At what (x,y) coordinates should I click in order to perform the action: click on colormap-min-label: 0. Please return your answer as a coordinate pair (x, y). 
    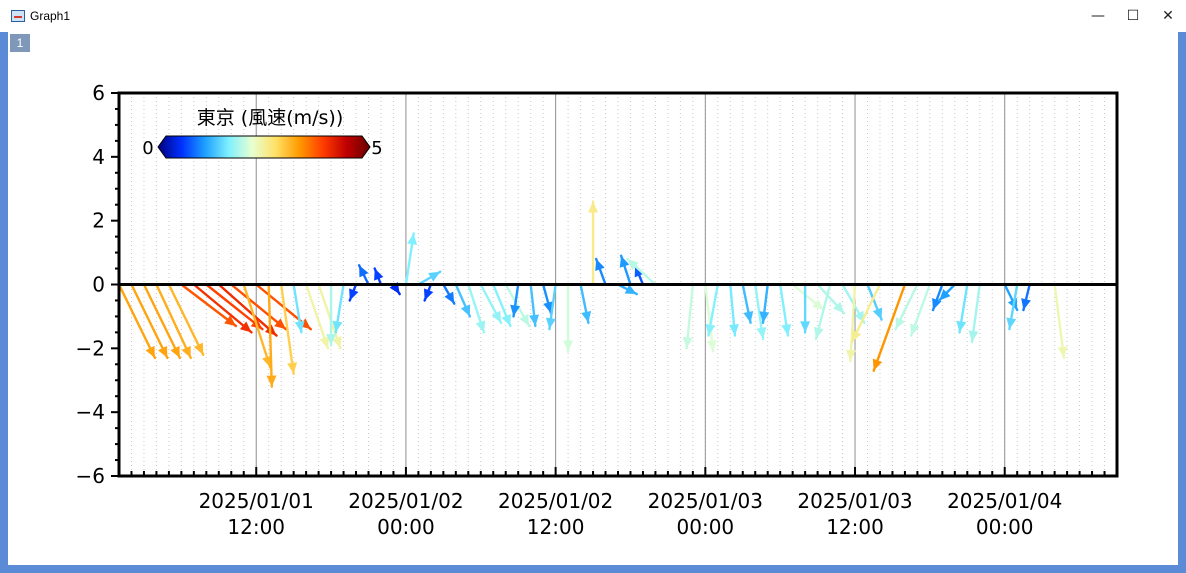
    Looking at the image, I should click on (147, 148).